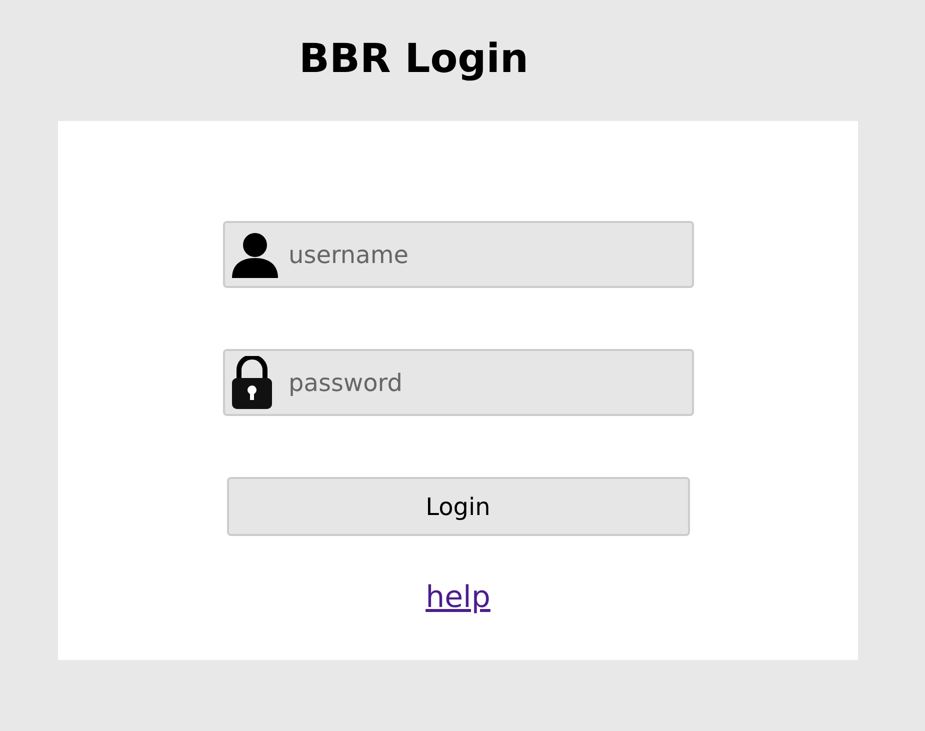  What do you see at coordinates (458, 506) in the screenshot?
I see `login-button: Login` at bounding box center [458, 506].